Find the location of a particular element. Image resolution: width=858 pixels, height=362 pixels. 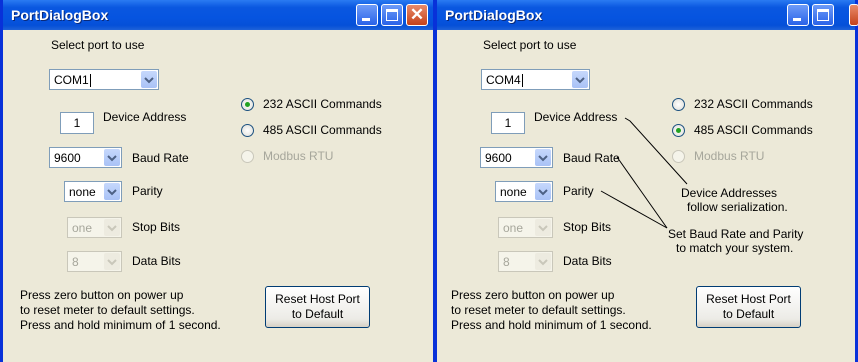

close-button is located at coordinates (853, 15).